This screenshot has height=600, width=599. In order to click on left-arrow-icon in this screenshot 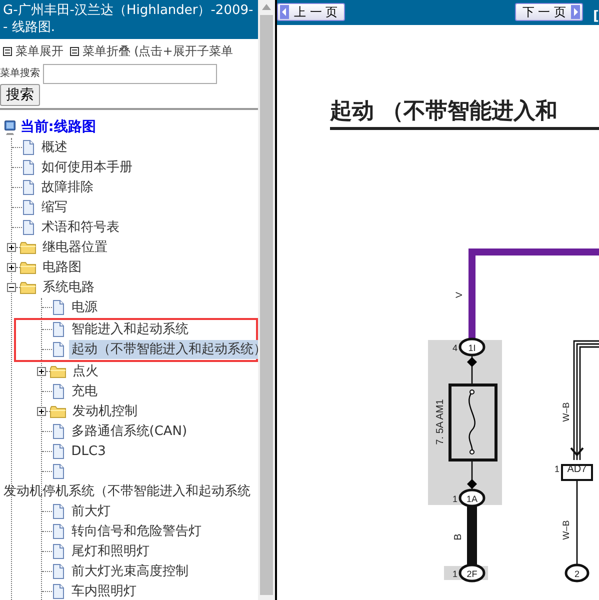, I will do `click(284, 12)`.